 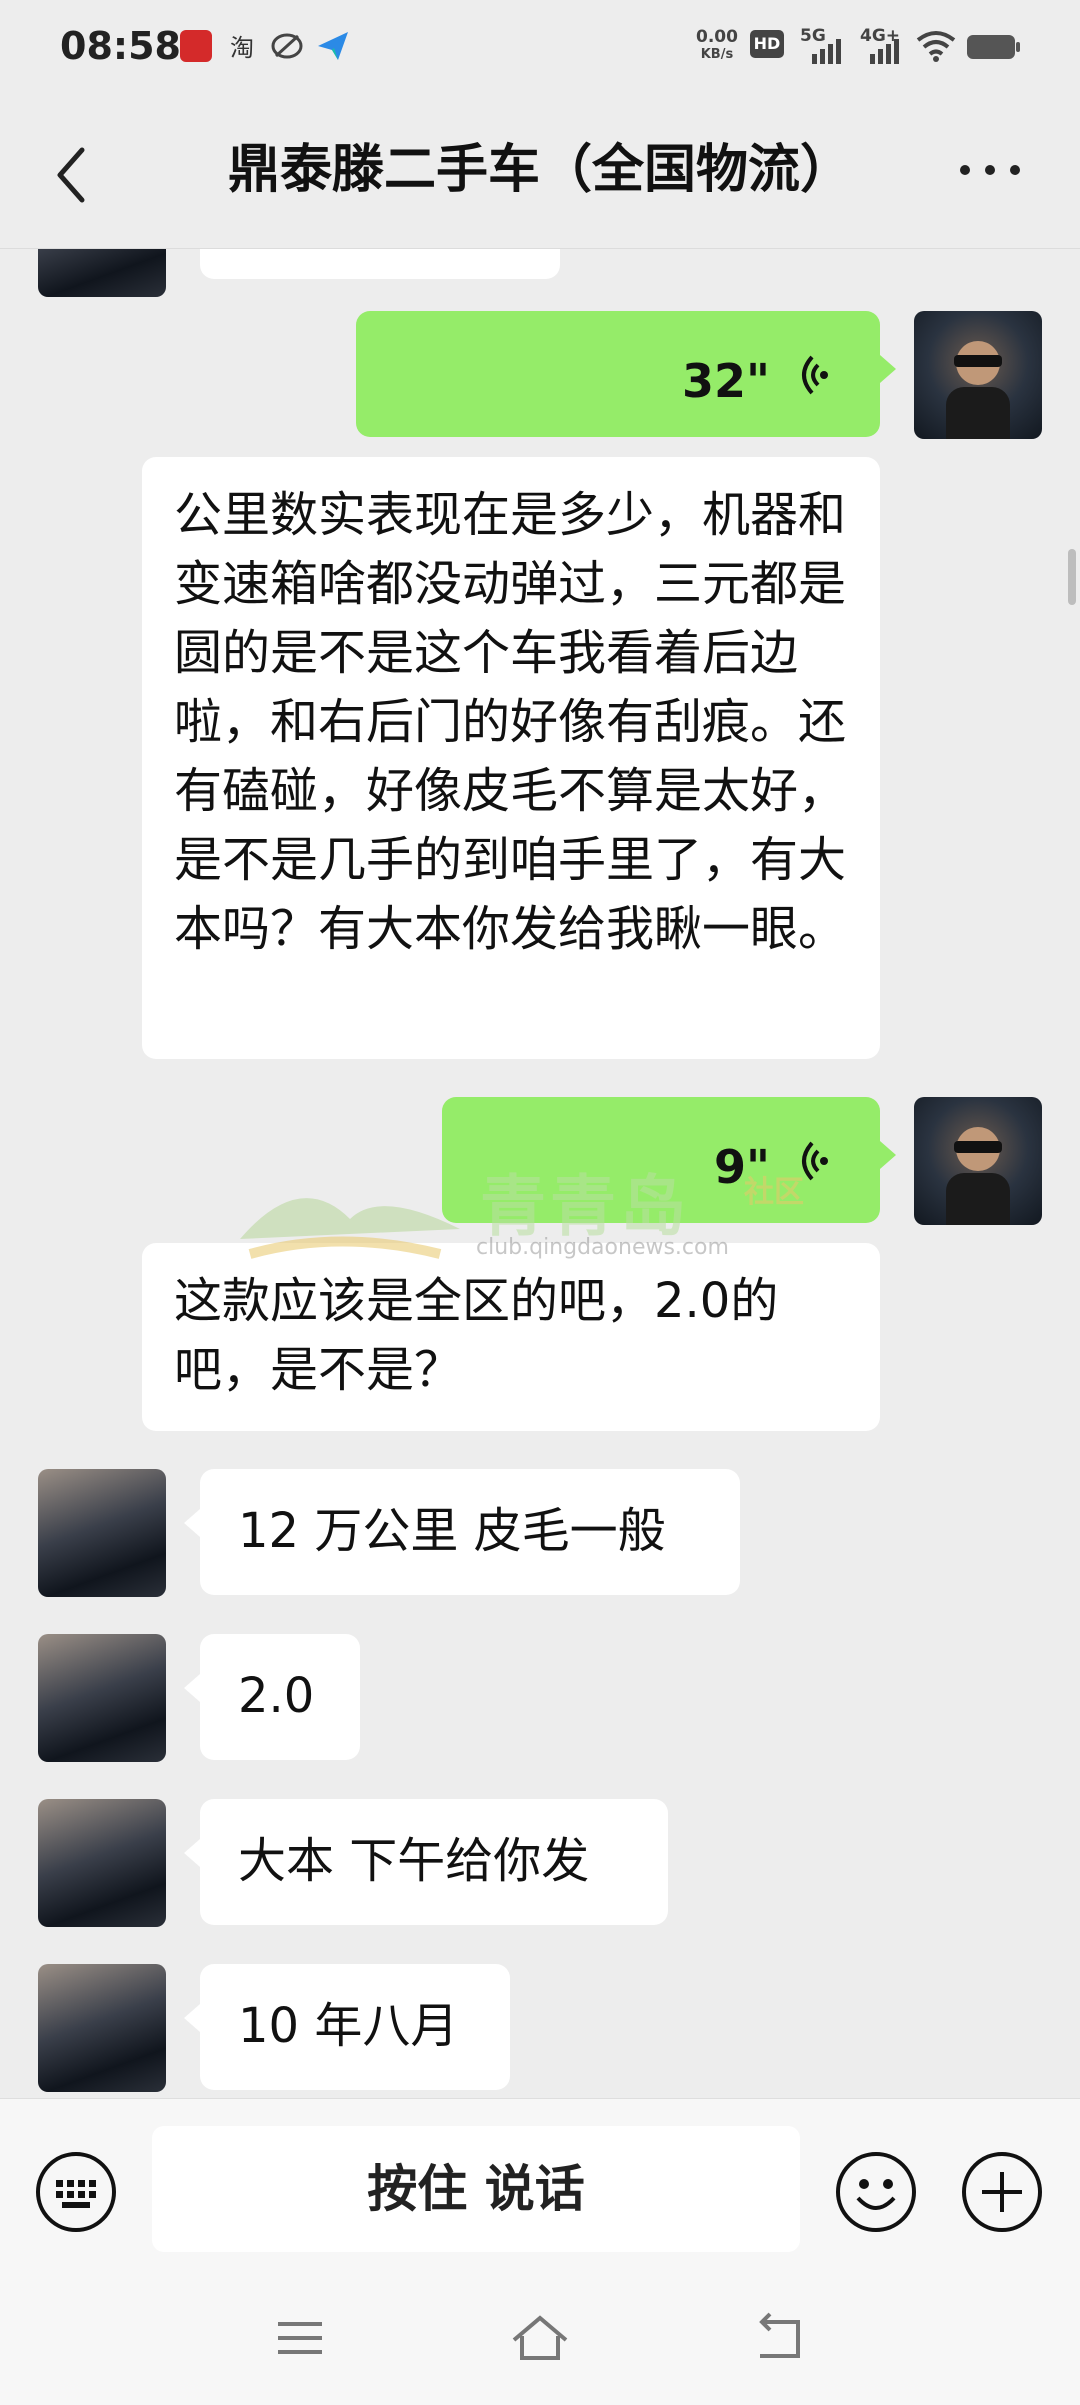 I want to click on received-message: 10 年八月, so click(x=347, y=2027).